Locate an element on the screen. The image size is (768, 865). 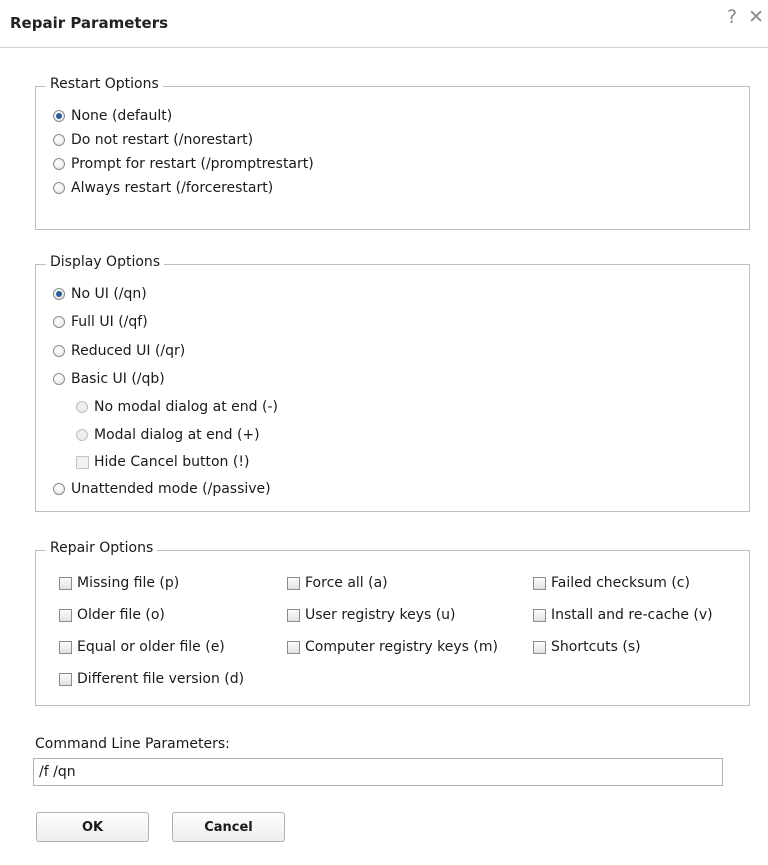
dialog-title: Repair Parameters is located at coordinates (89, 23).